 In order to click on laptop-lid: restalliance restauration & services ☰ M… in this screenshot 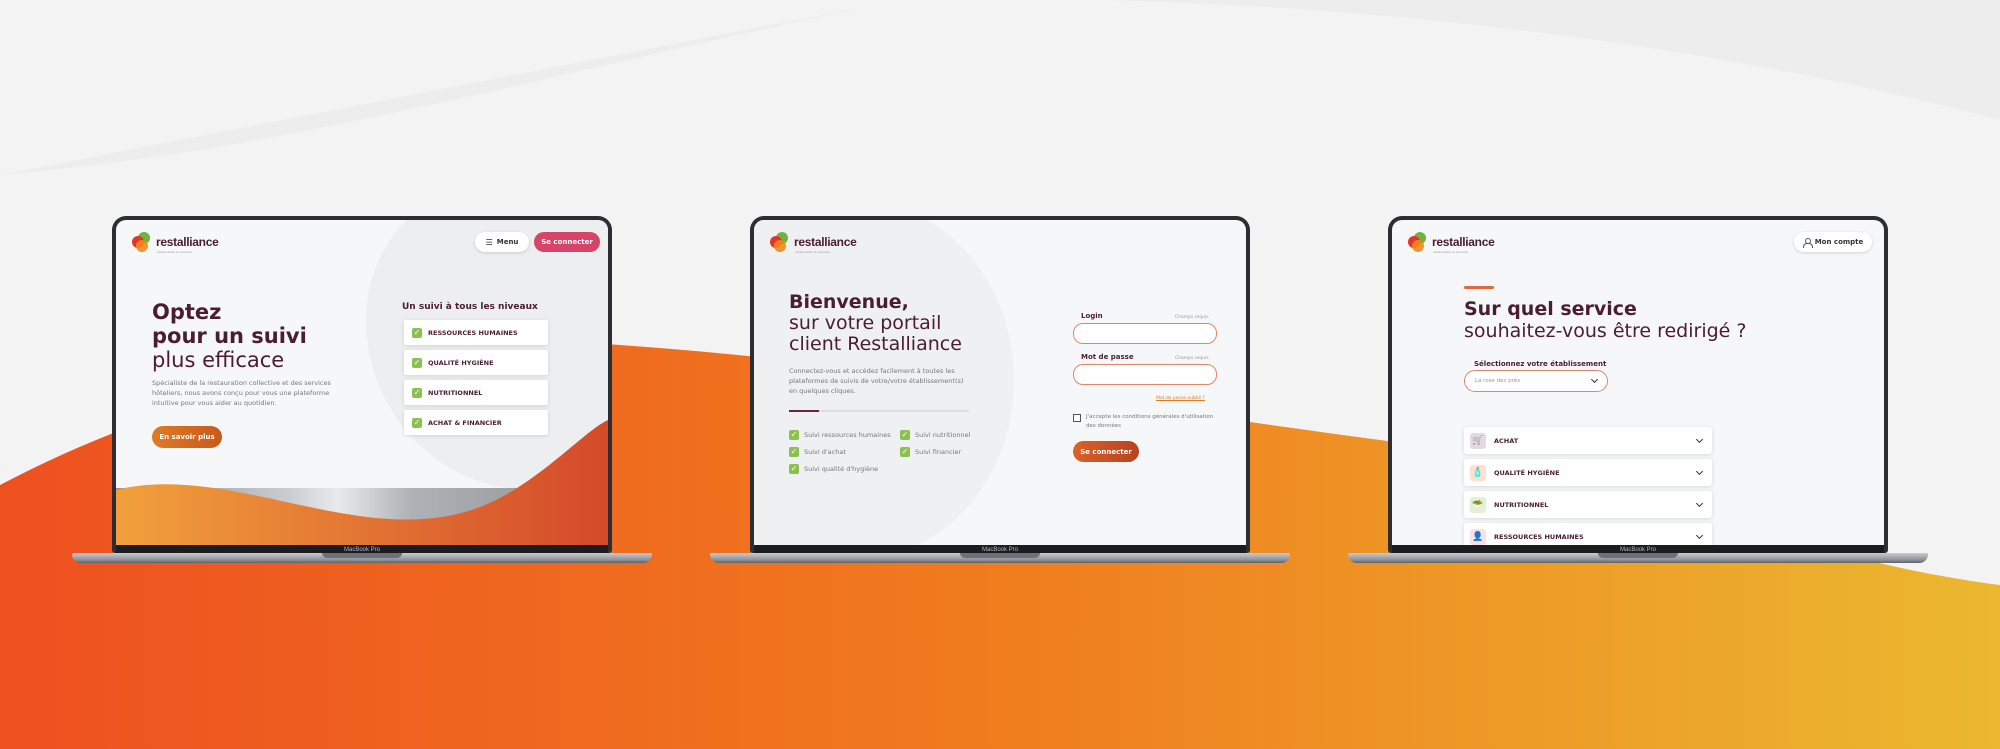, I will do `click(362, 384)`.